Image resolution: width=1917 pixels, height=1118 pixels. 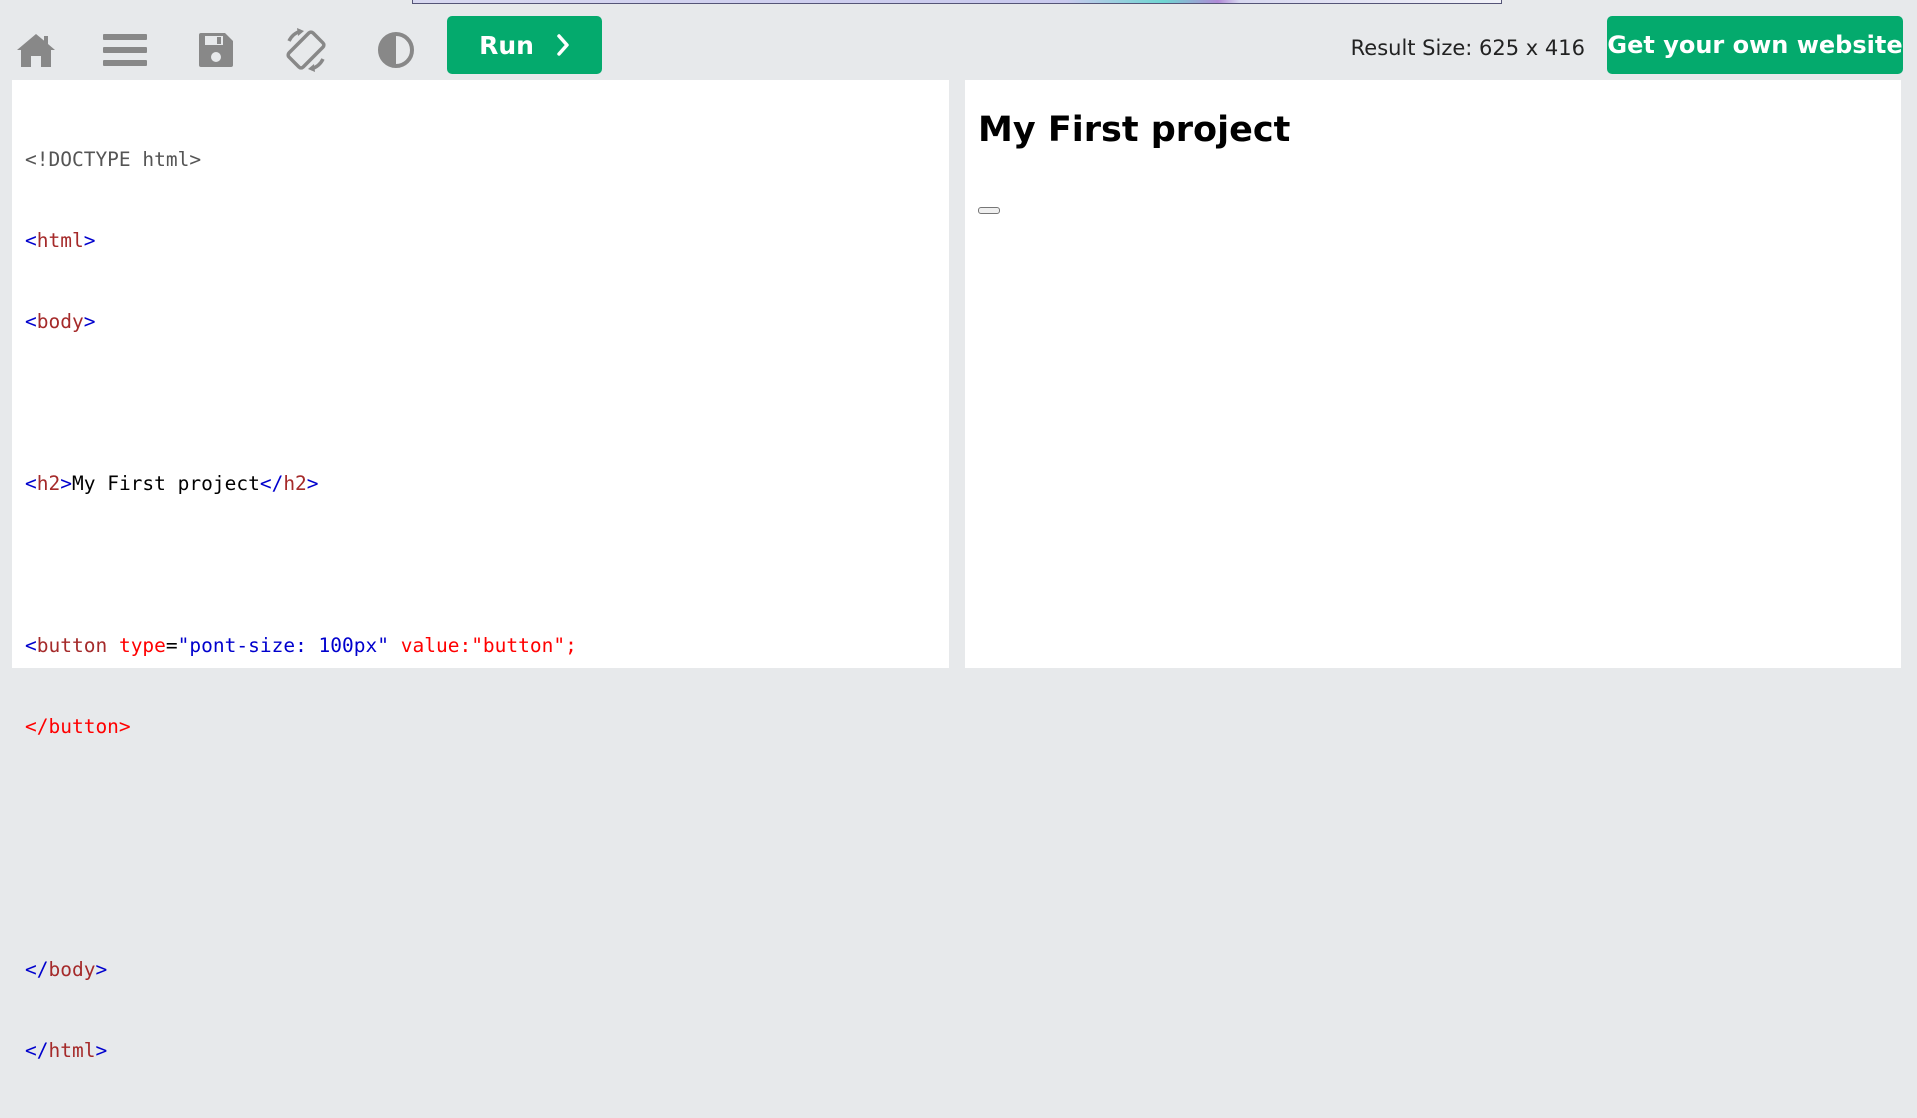 What do you see at coordinates (216, 50) in the screenshot?
I see `save-icon` at bounding box center [216, 50].